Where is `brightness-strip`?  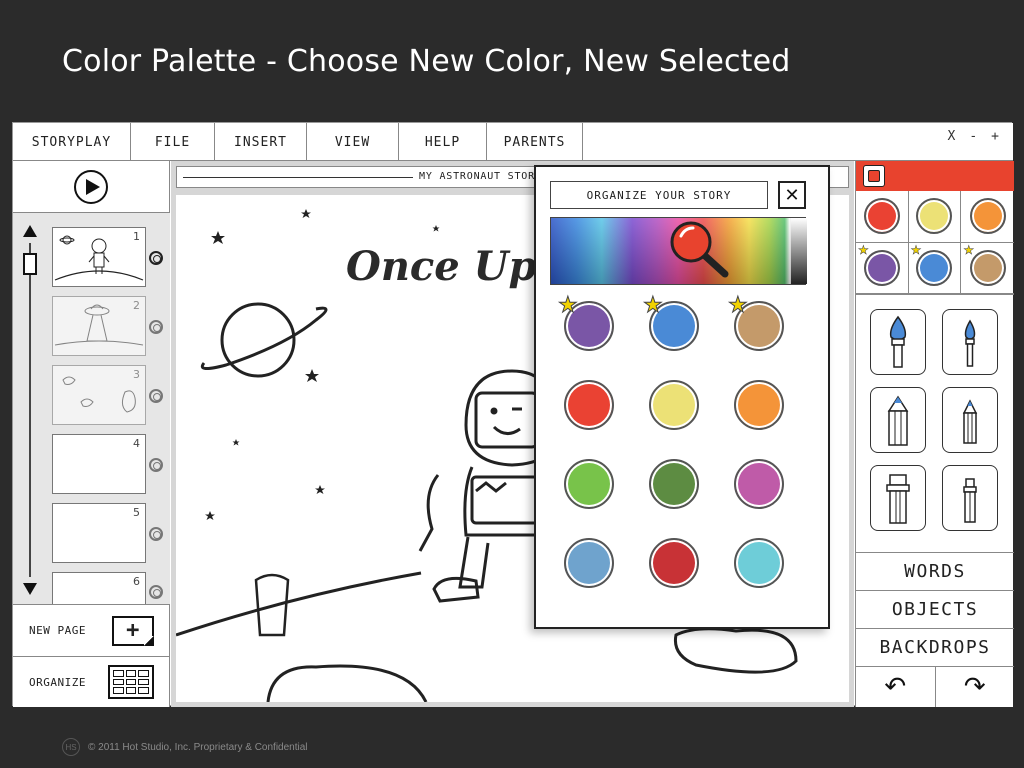
brightness-strip is located at coordinates (799, 251).